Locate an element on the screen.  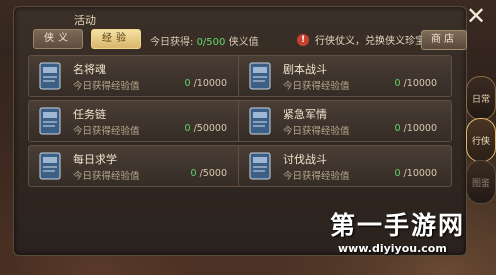
progress-max: /50000 is located at coordinates (210, 128).